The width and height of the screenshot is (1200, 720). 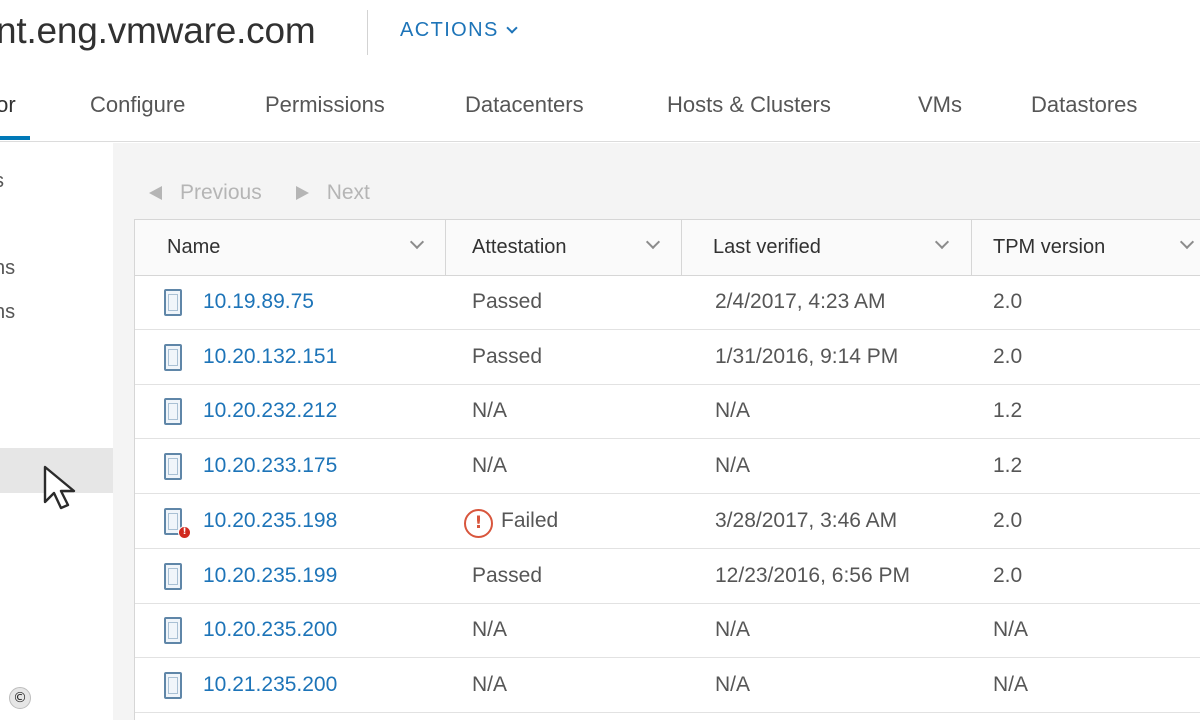 What do you see at coordinates (812, 575) in the screenshot?
I see `last-verified-cell: 12/23/2016, 6:56 PM` at bounding box center [812, 575].